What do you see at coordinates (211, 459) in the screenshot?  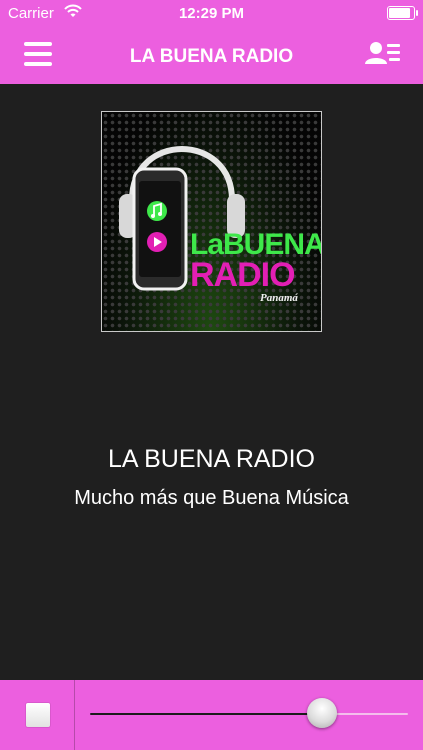 I see `station-name: LA BUENA RADIO` at bounding box center [211, 459].